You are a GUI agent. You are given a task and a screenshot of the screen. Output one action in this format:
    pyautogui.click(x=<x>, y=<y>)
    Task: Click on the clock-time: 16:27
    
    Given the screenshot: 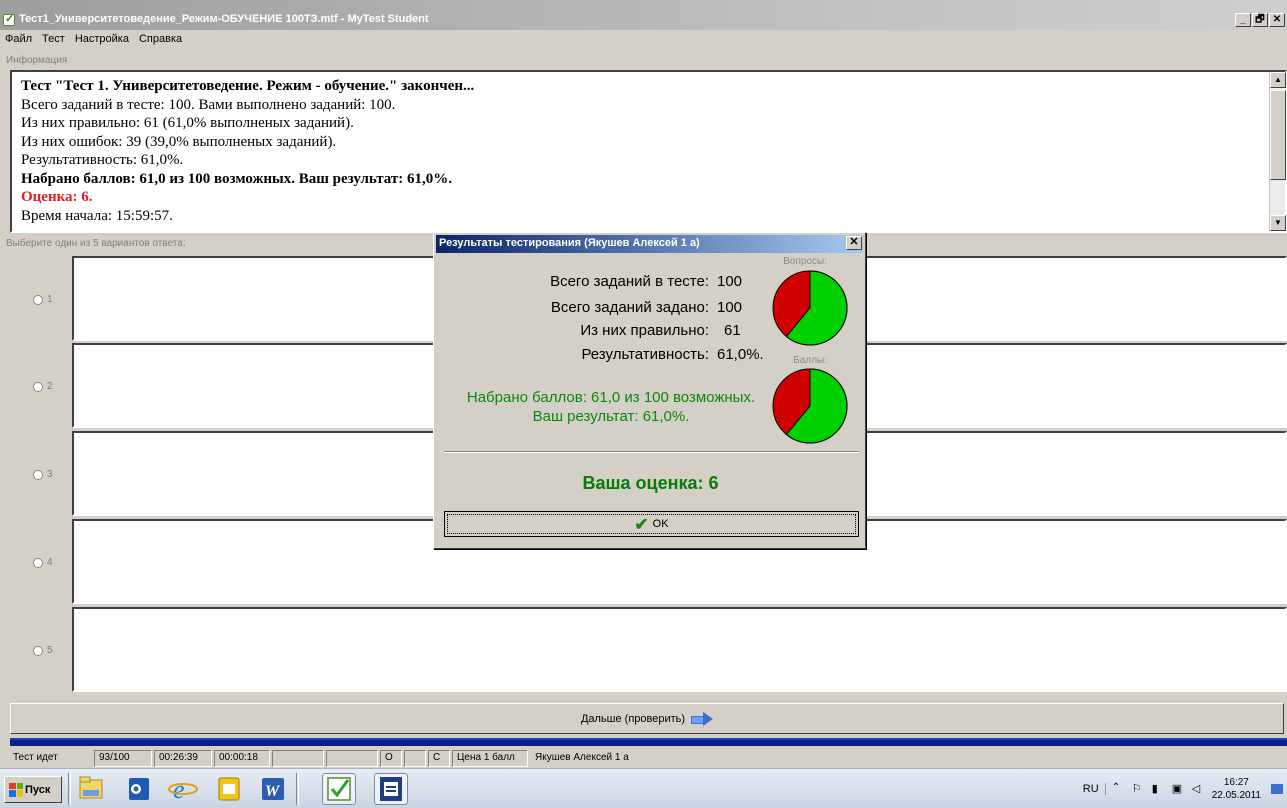 What is the action you would take?
    pyautogui.click(x=1236, y=782)
    